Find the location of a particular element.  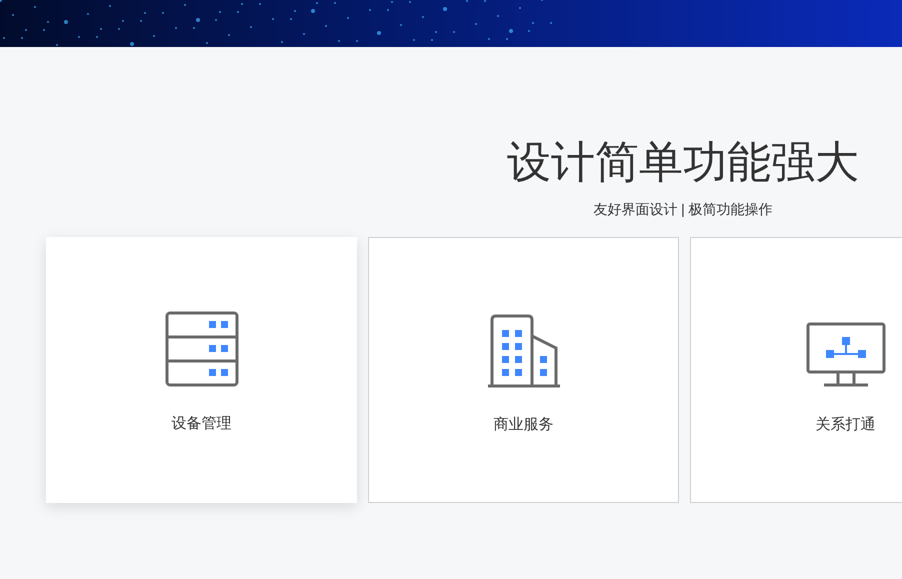

building-icon is located at coordinates (524, 351).